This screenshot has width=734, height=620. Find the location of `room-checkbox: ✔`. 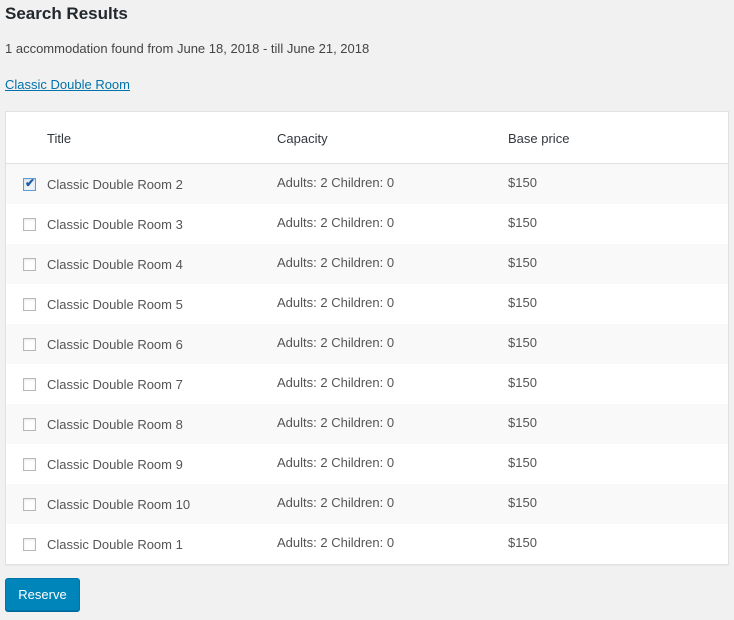

room-checkbox: ✔ is located at coordinates (29, 183).